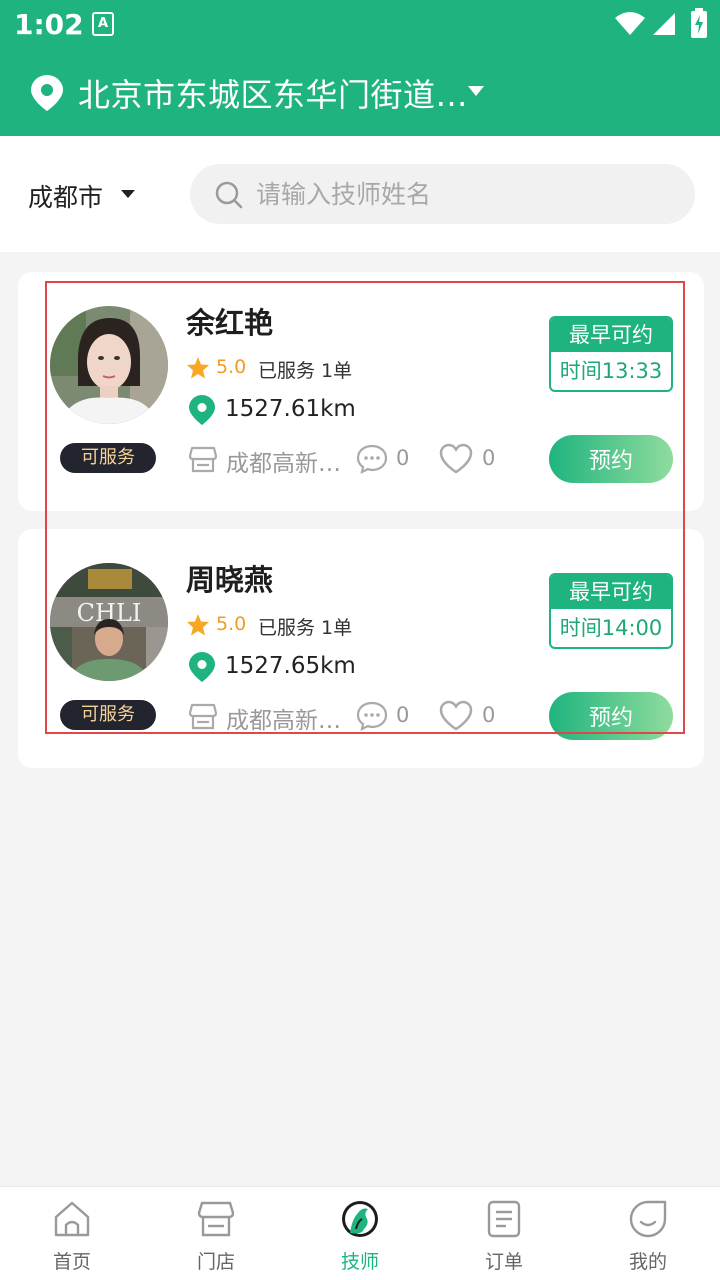 This screenshot has height=1280, width=720. I want to click on distance: 1527.65km, so click(290, 666).